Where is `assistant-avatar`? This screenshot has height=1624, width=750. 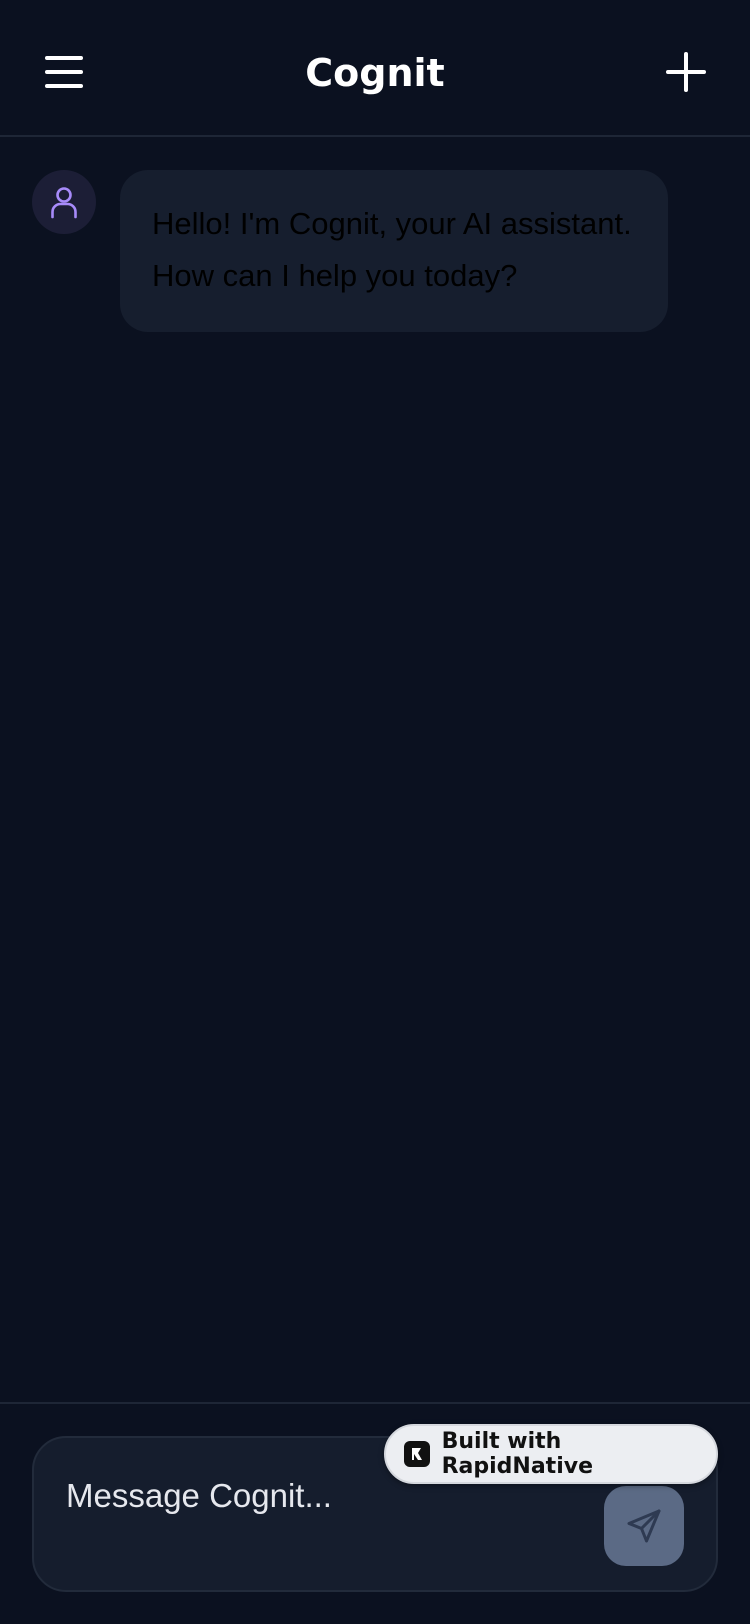 assistant-avatar is located at coordinates (64, 202).